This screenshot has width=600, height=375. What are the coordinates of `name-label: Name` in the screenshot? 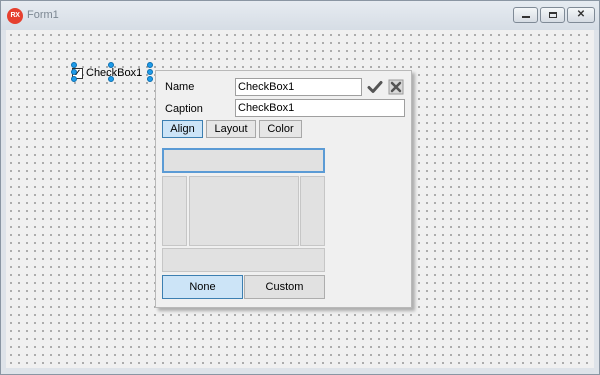 It's located at (180, 87).